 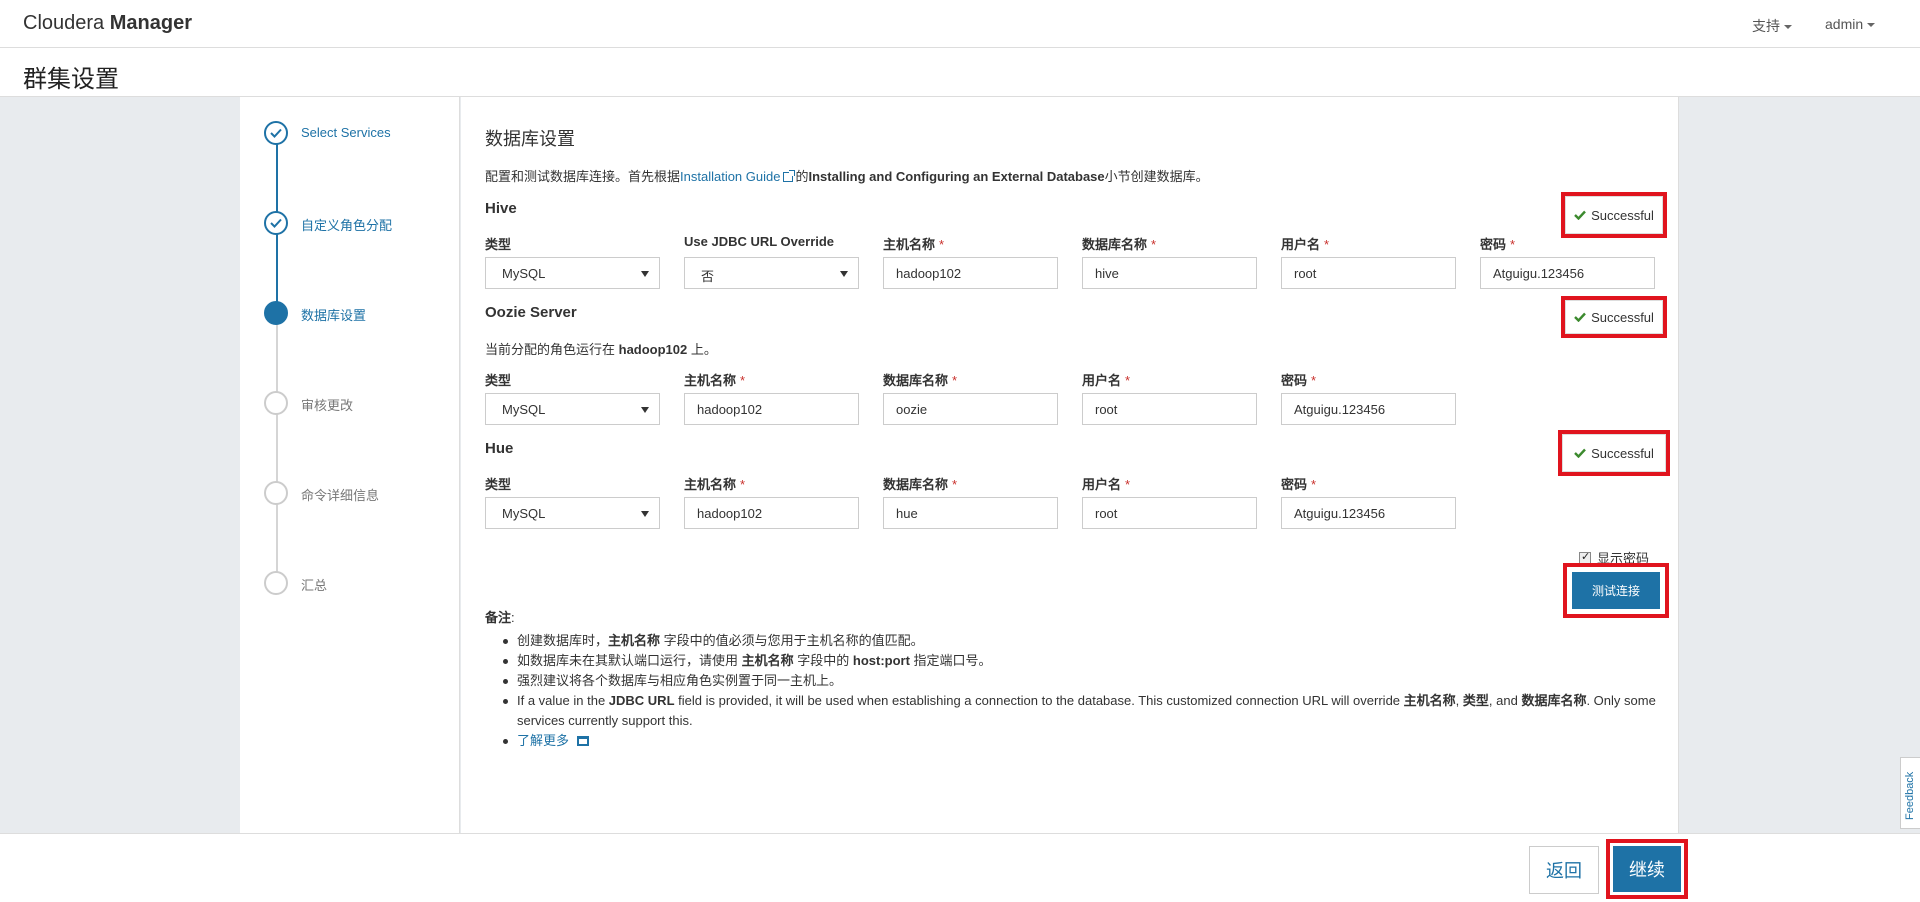 I want to click on note-bold: JDBC URL, so click(x=641, y=700).